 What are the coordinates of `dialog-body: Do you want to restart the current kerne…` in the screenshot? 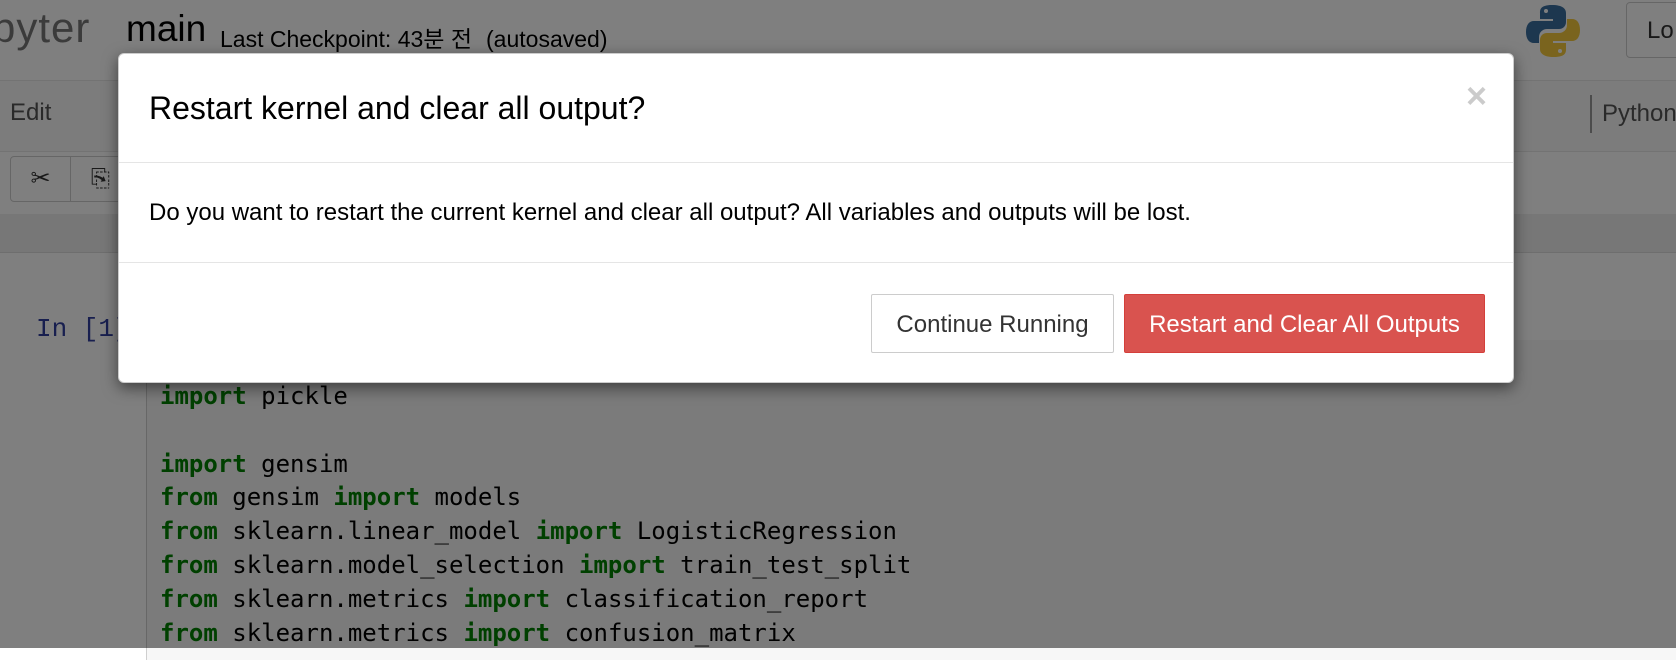 It's located at (816, 213).